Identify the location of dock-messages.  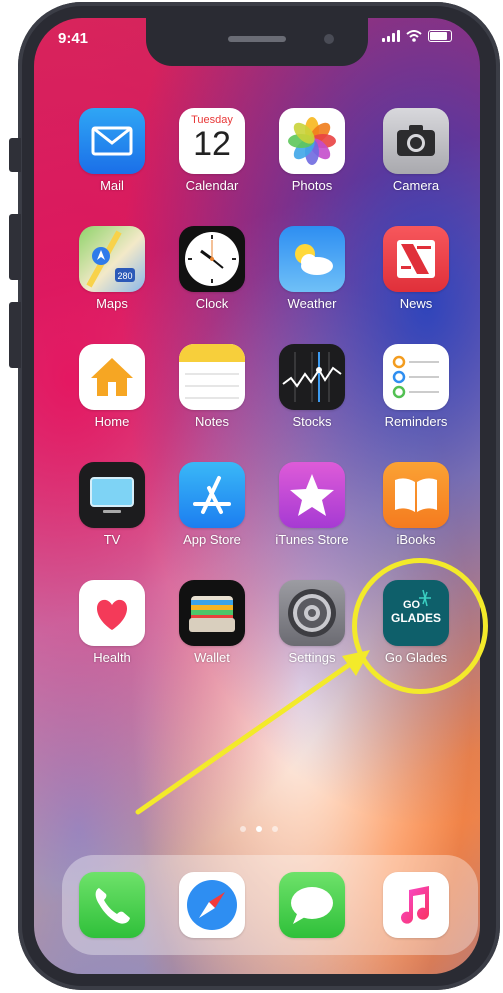
(312, 905).